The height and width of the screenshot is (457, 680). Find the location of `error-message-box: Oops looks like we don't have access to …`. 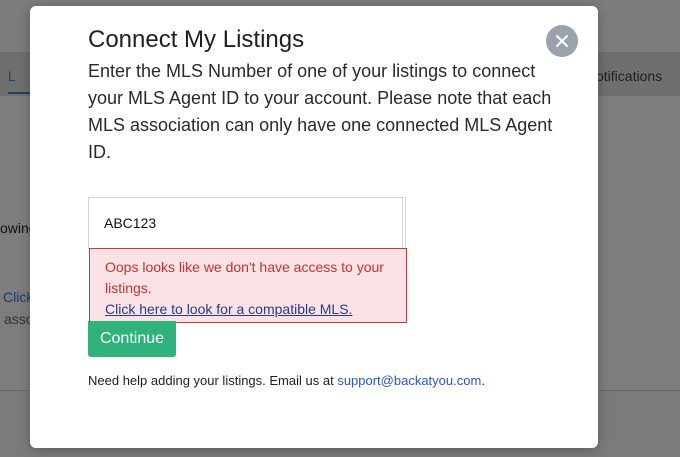

error-message-box: Oops looks like we don't have access to … is located at coordinates (248, 285).